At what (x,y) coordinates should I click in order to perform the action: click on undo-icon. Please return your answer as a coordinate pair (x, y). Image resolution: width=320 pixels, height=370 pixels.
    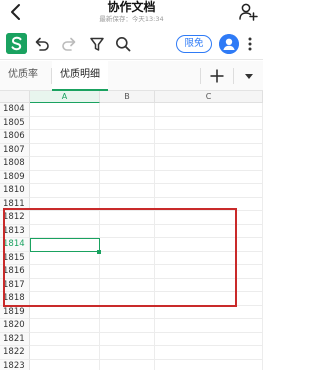
    Looking at the image, I should click on (42, 44).